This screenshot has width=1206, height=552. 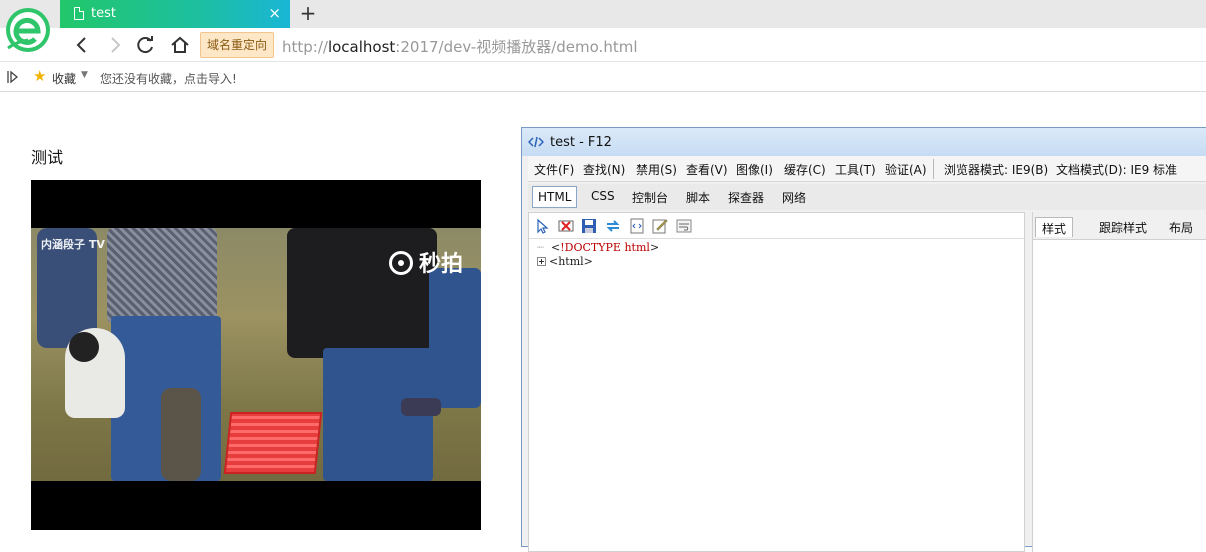 What do you see at coordinates (536, 142) in the screenshot?
I see `devtools-icon` at bounding box center [536, 142].